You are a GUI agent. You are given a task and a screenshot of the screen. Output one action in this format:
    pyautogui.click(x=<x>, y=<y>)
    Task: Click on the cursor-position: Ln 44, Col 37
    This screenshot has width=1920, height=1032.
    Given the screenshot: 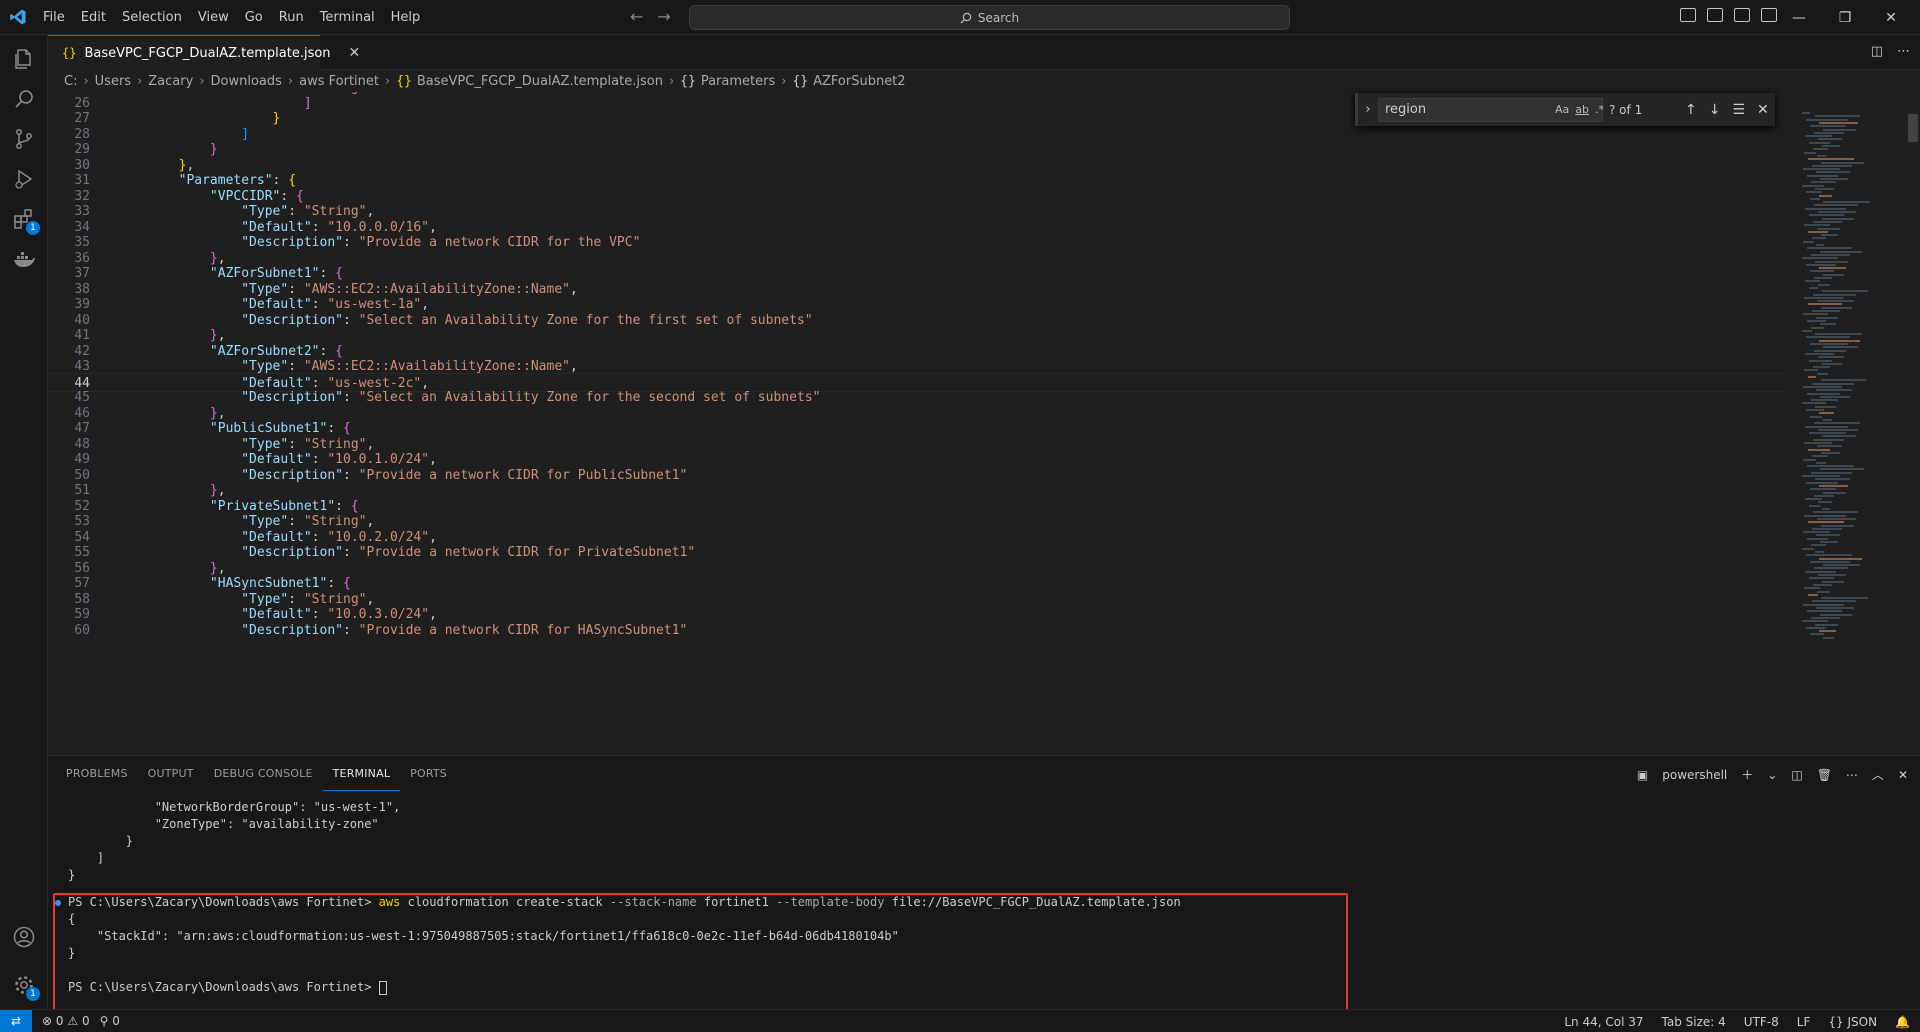 What is the action you would take?
    pyautogui.click(x=1603, y=1022)
    